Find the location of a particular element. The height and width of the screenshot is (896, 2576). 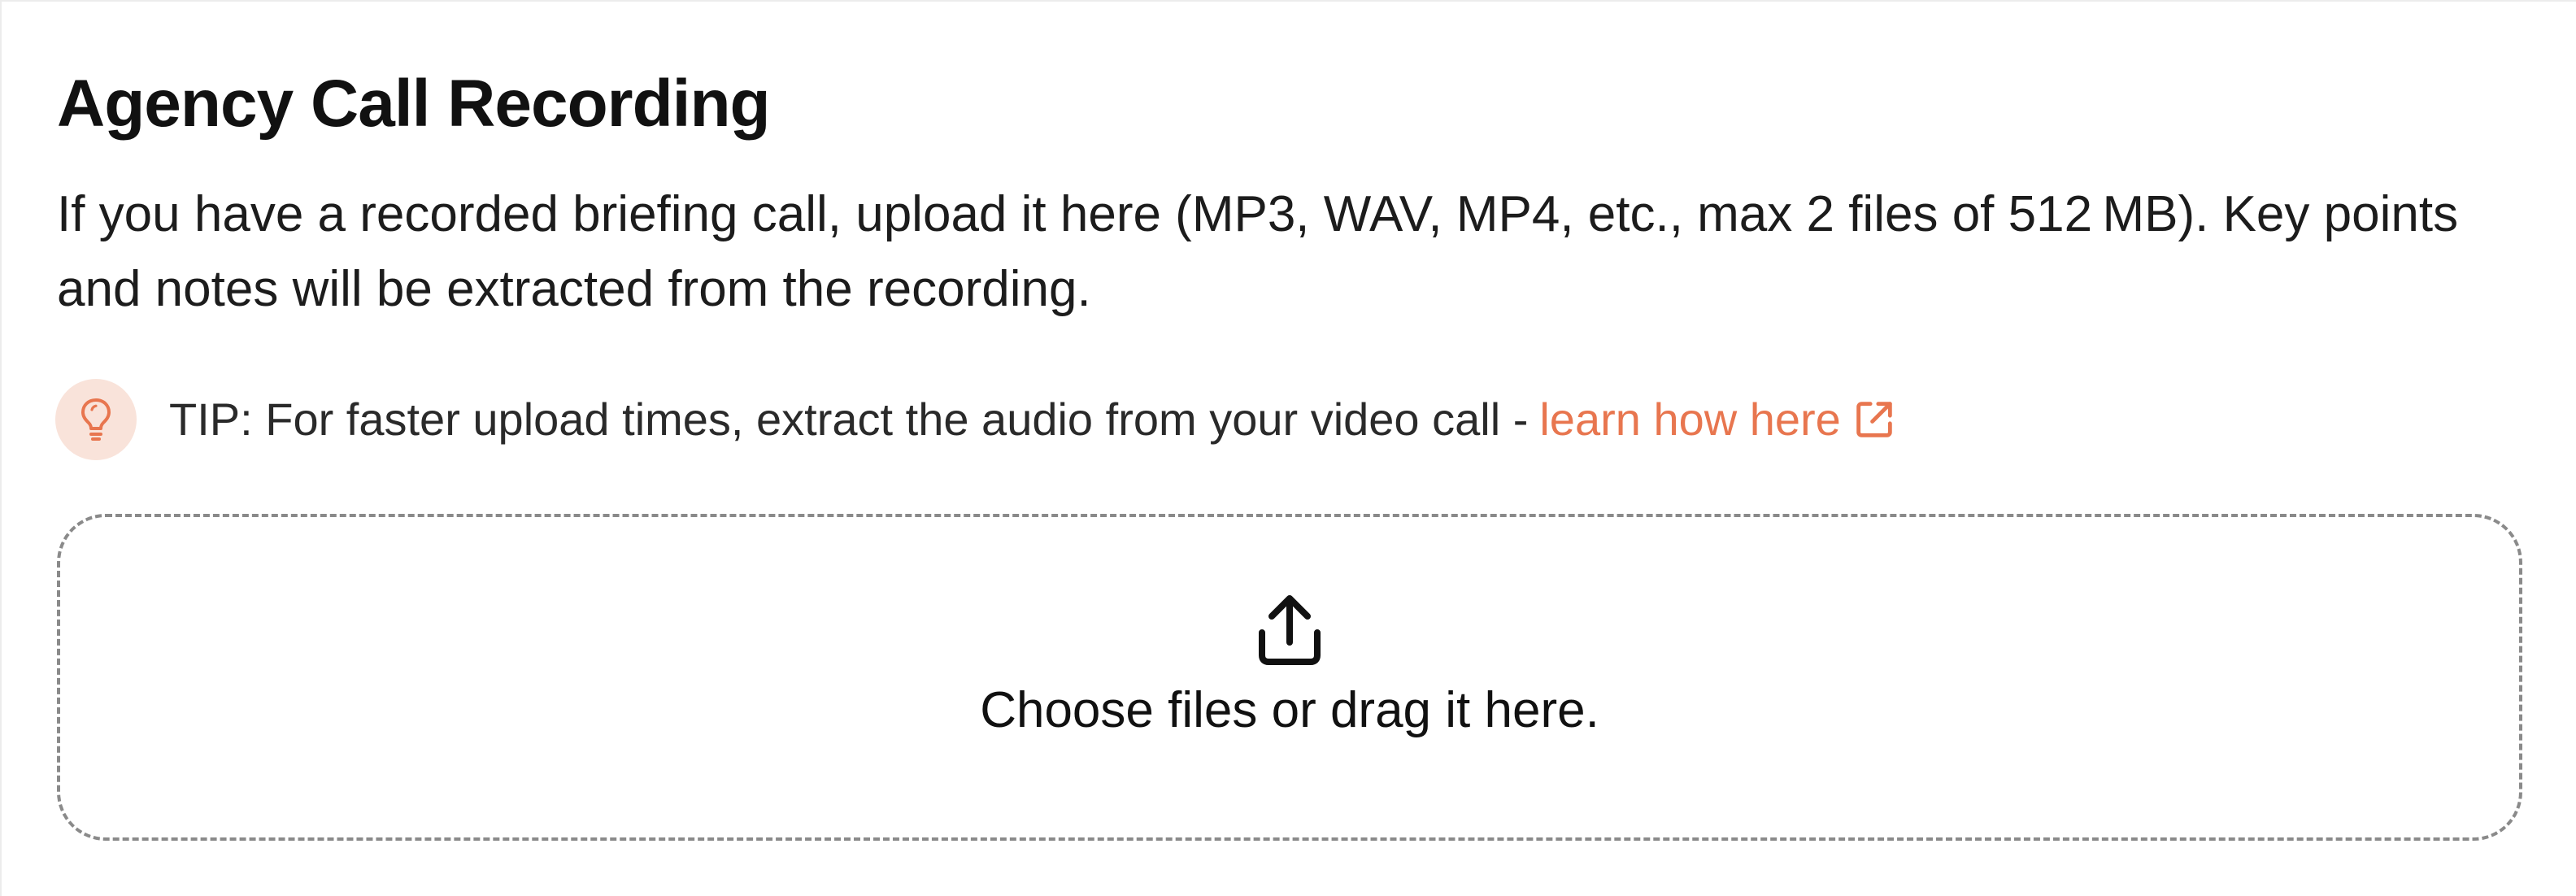

dropzone-label: Choose files or drag it here. is located at coordinates (1290, 710).